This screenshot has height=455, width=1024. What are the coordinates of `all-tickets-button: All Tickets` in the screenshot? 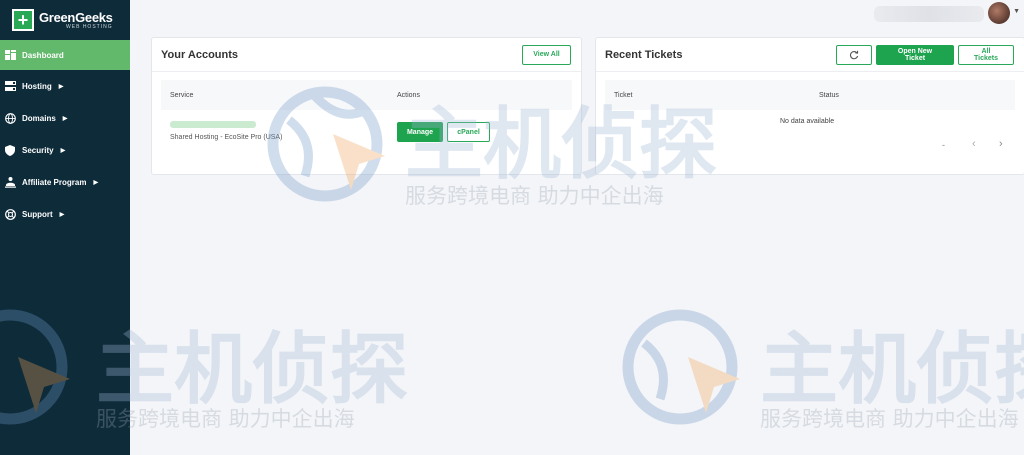 It's located at (986, 54).